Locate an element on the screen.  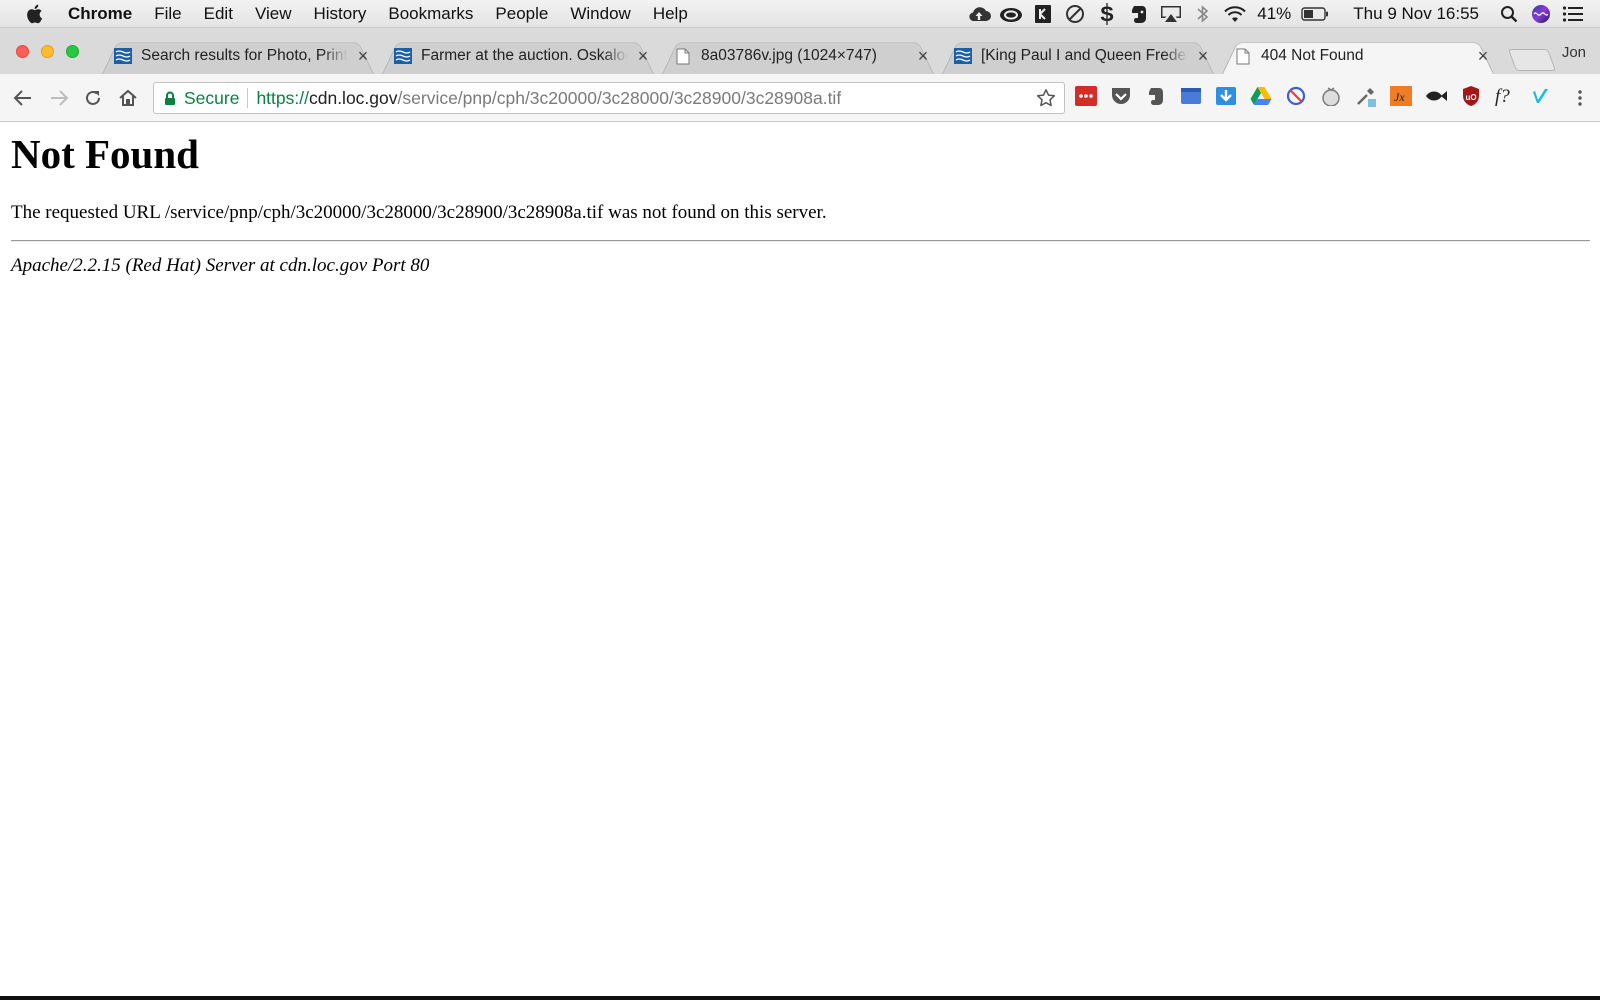
tab-title: [King Paul I and Queen Frederika is located at coordinates (1084, 55).